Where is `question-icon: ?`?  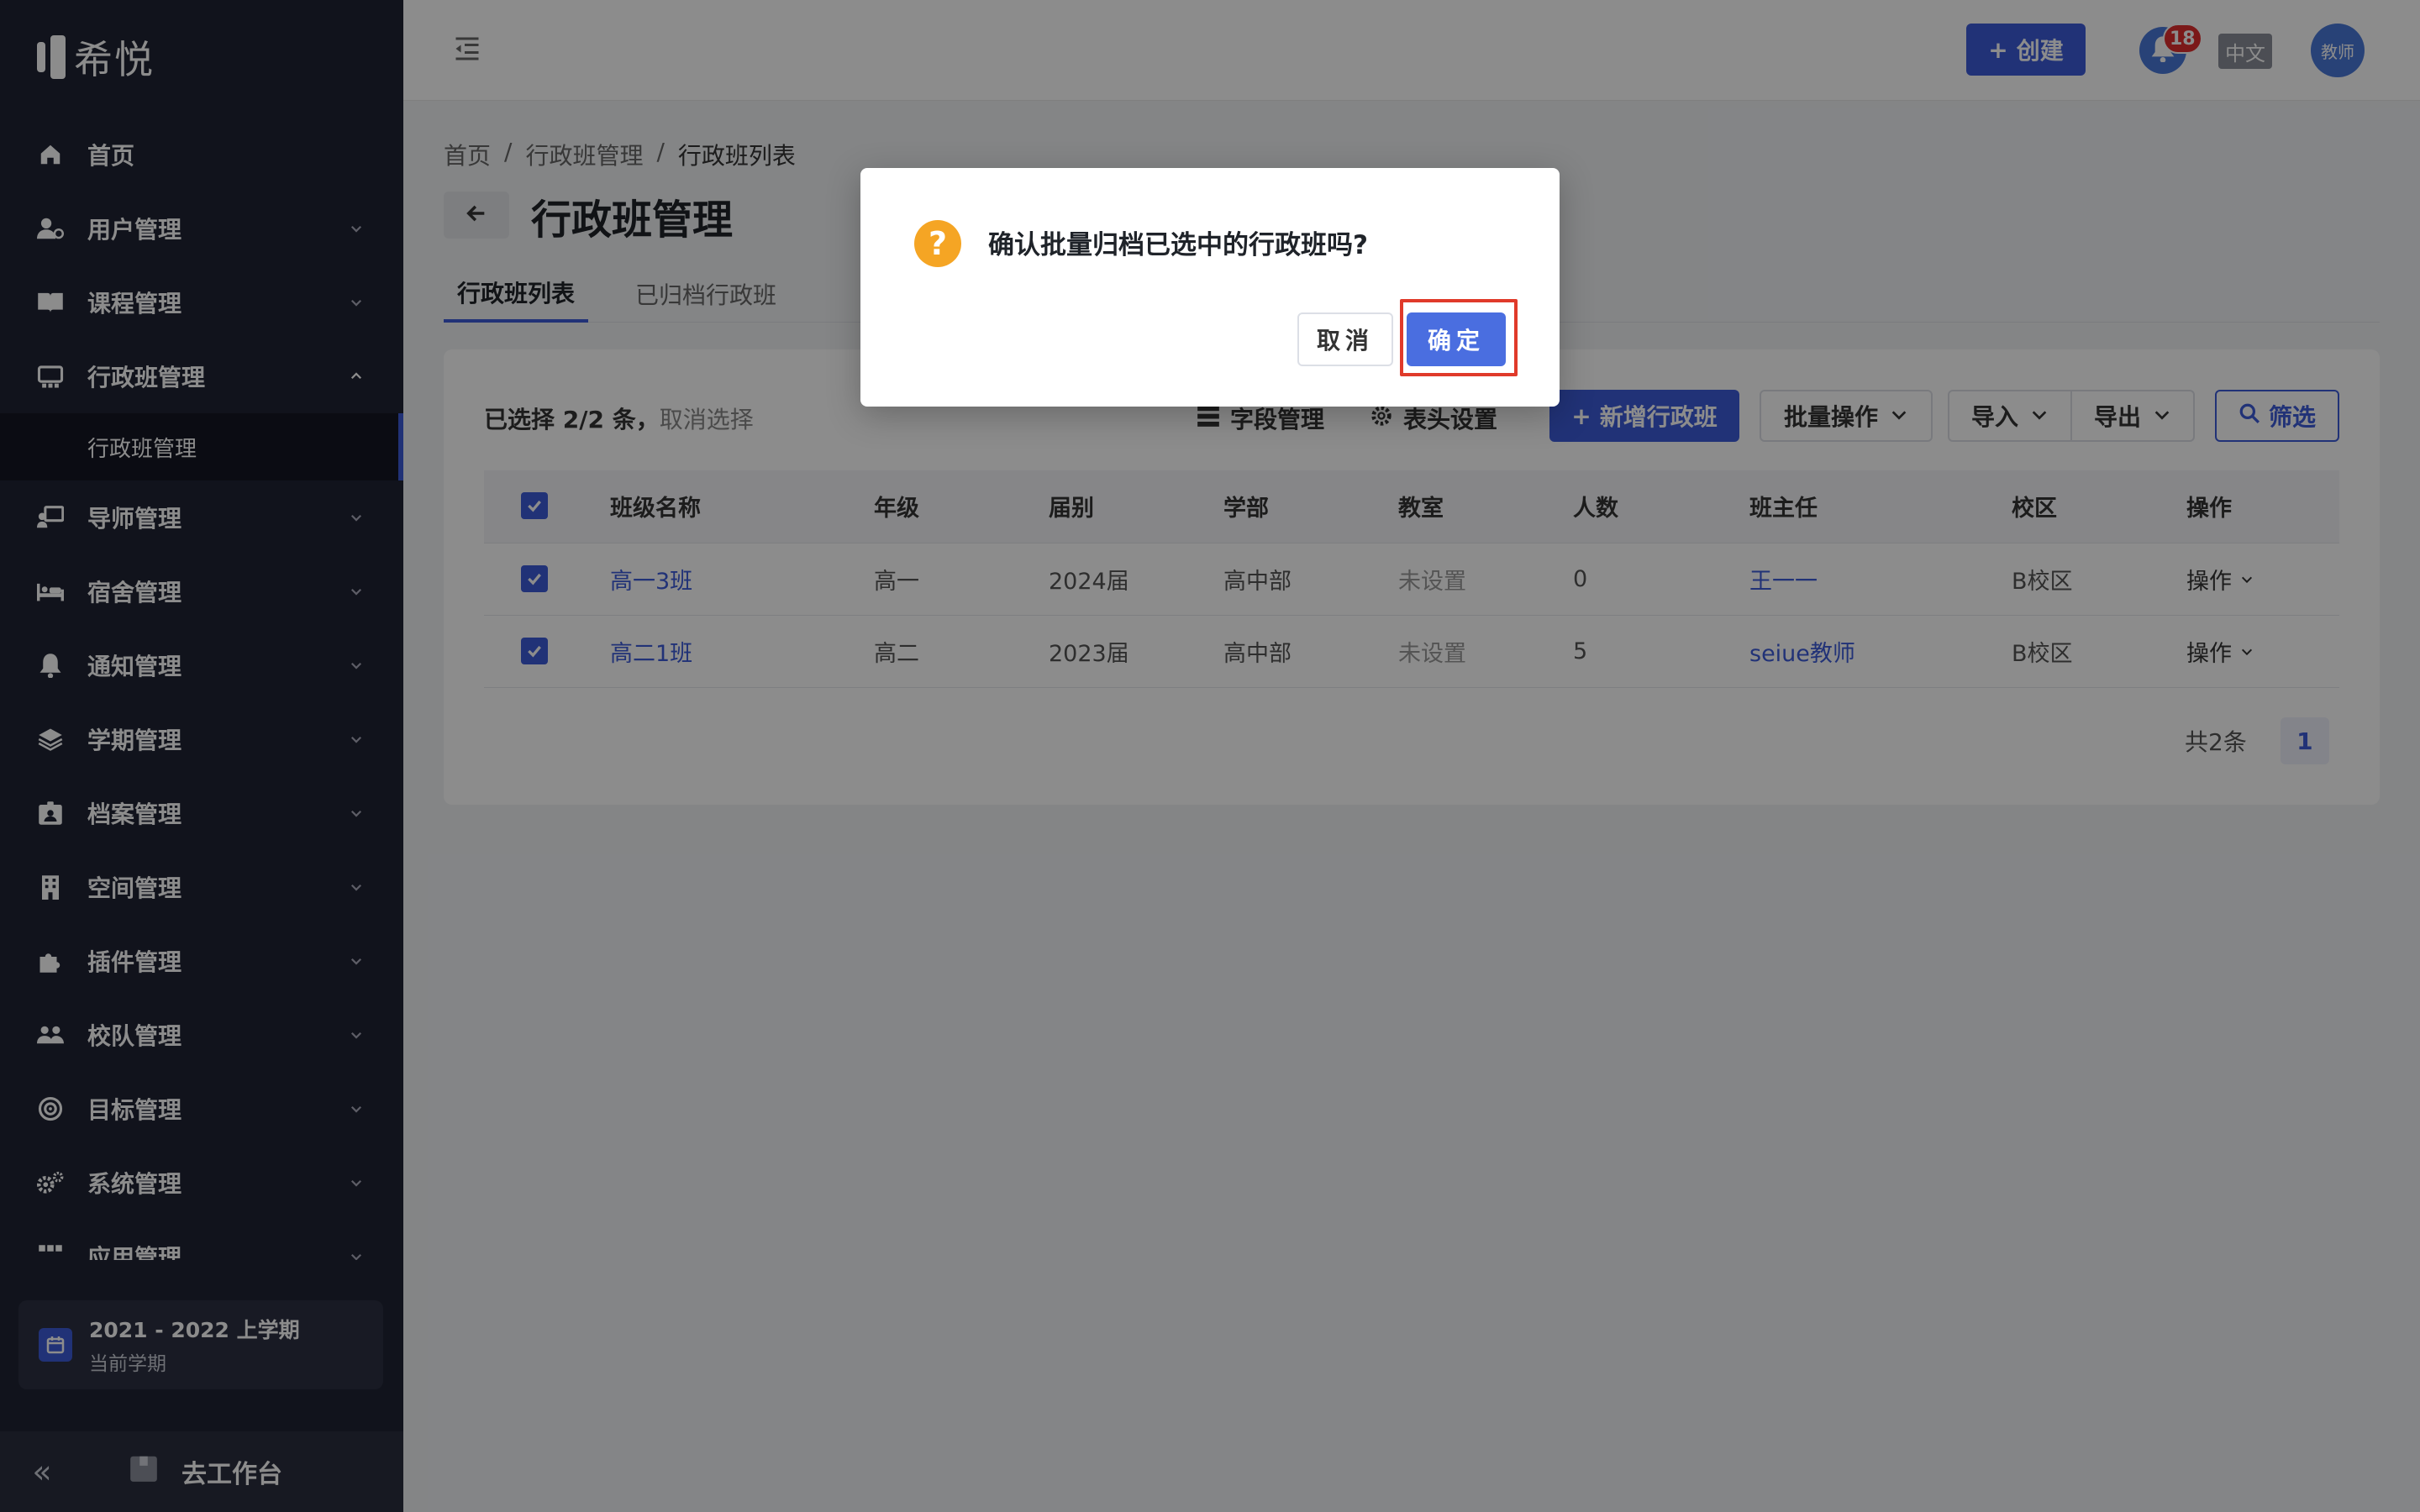 question-icon: ? is located at coordinates (937, 243).